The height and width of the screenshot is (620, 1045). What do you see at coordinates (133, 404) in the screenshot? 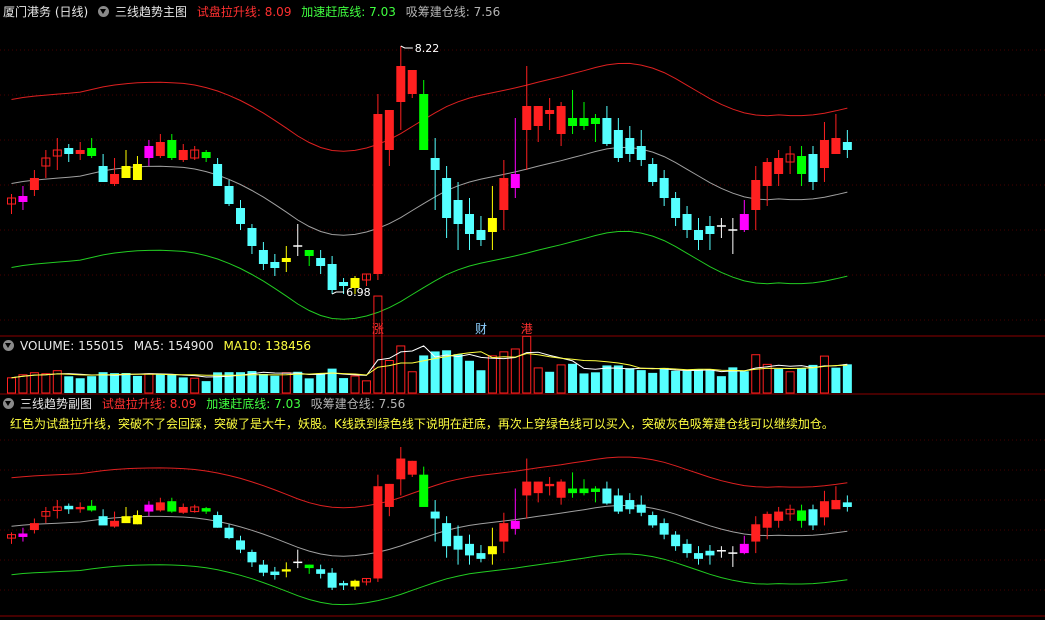
I see `sub-line1-label: 试盘拉升线:` at bounding box center [133, 404].